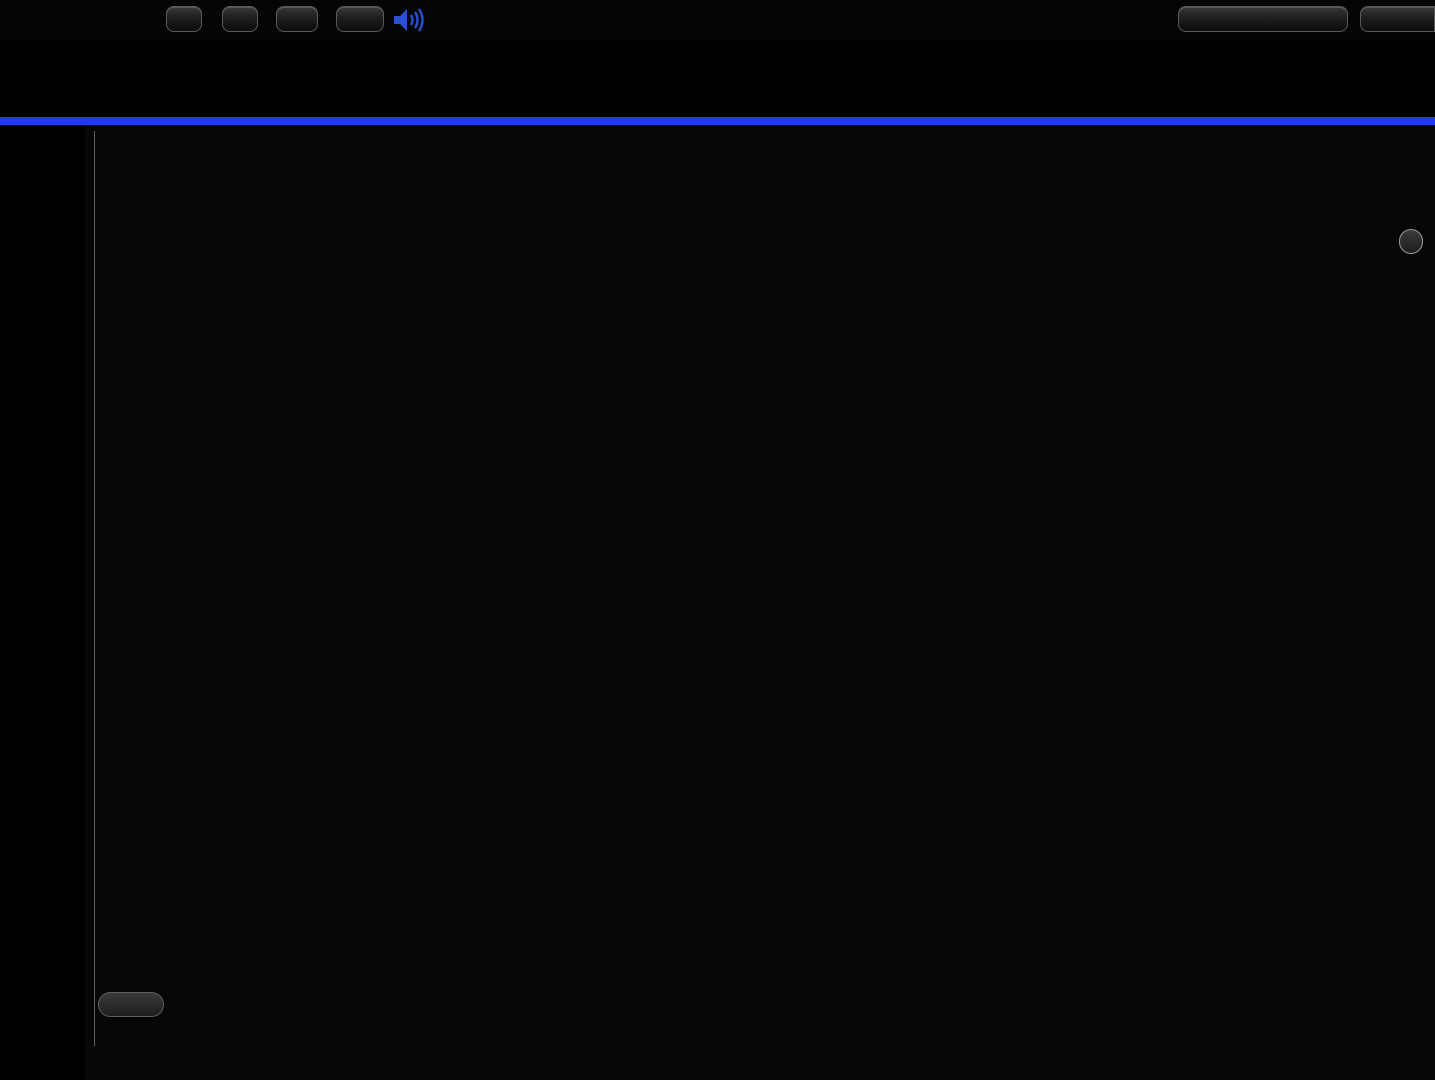 The image size is (1435, 1080). What do you see at coordinates (297, 19) in the screenshot?
I see `dim-button` at bounding box center [297, 19].